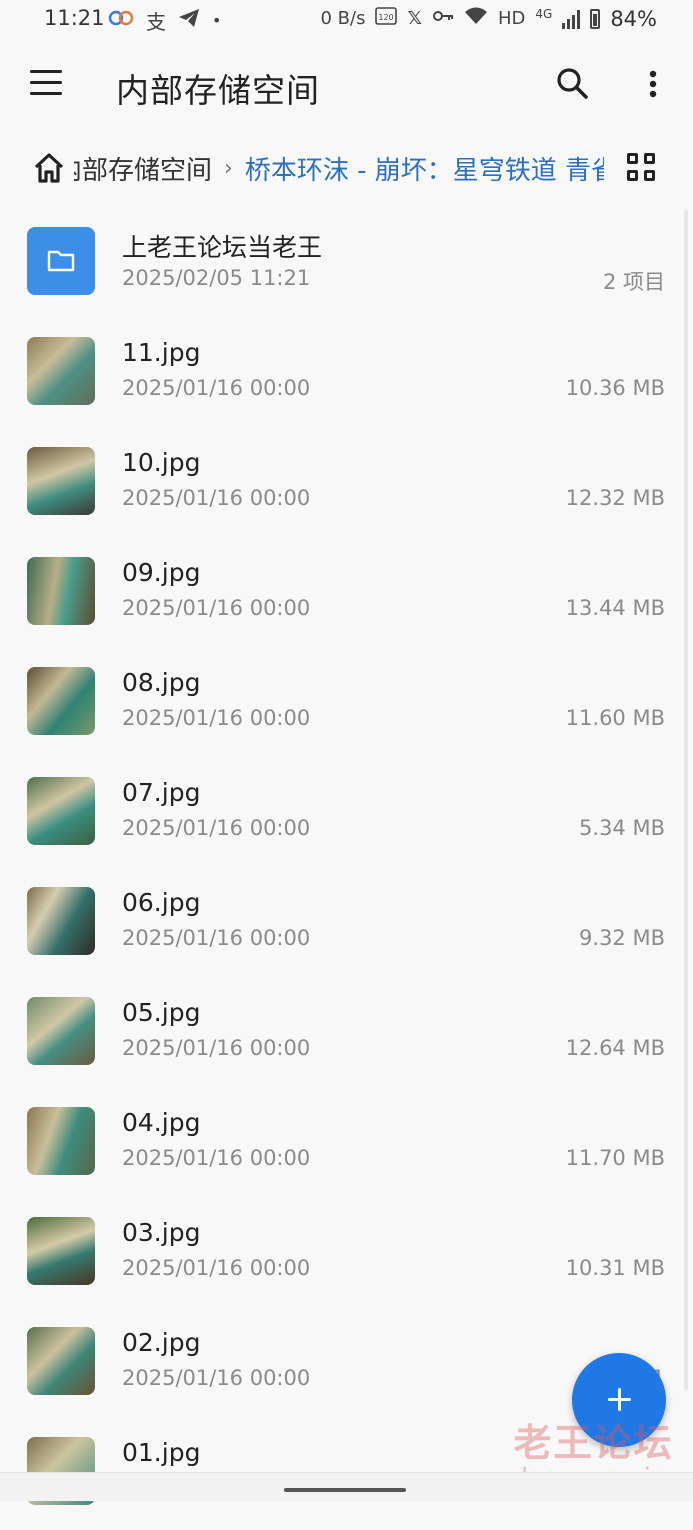  Describe the element at coordinates (443, 18) in the screenshot. I see `vpn-key-icon` at that location.